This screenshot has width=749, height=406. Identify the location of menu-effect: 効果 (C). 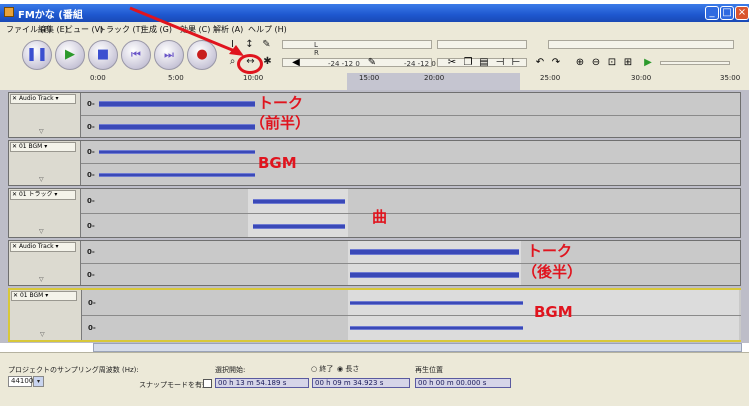
(195, 29).